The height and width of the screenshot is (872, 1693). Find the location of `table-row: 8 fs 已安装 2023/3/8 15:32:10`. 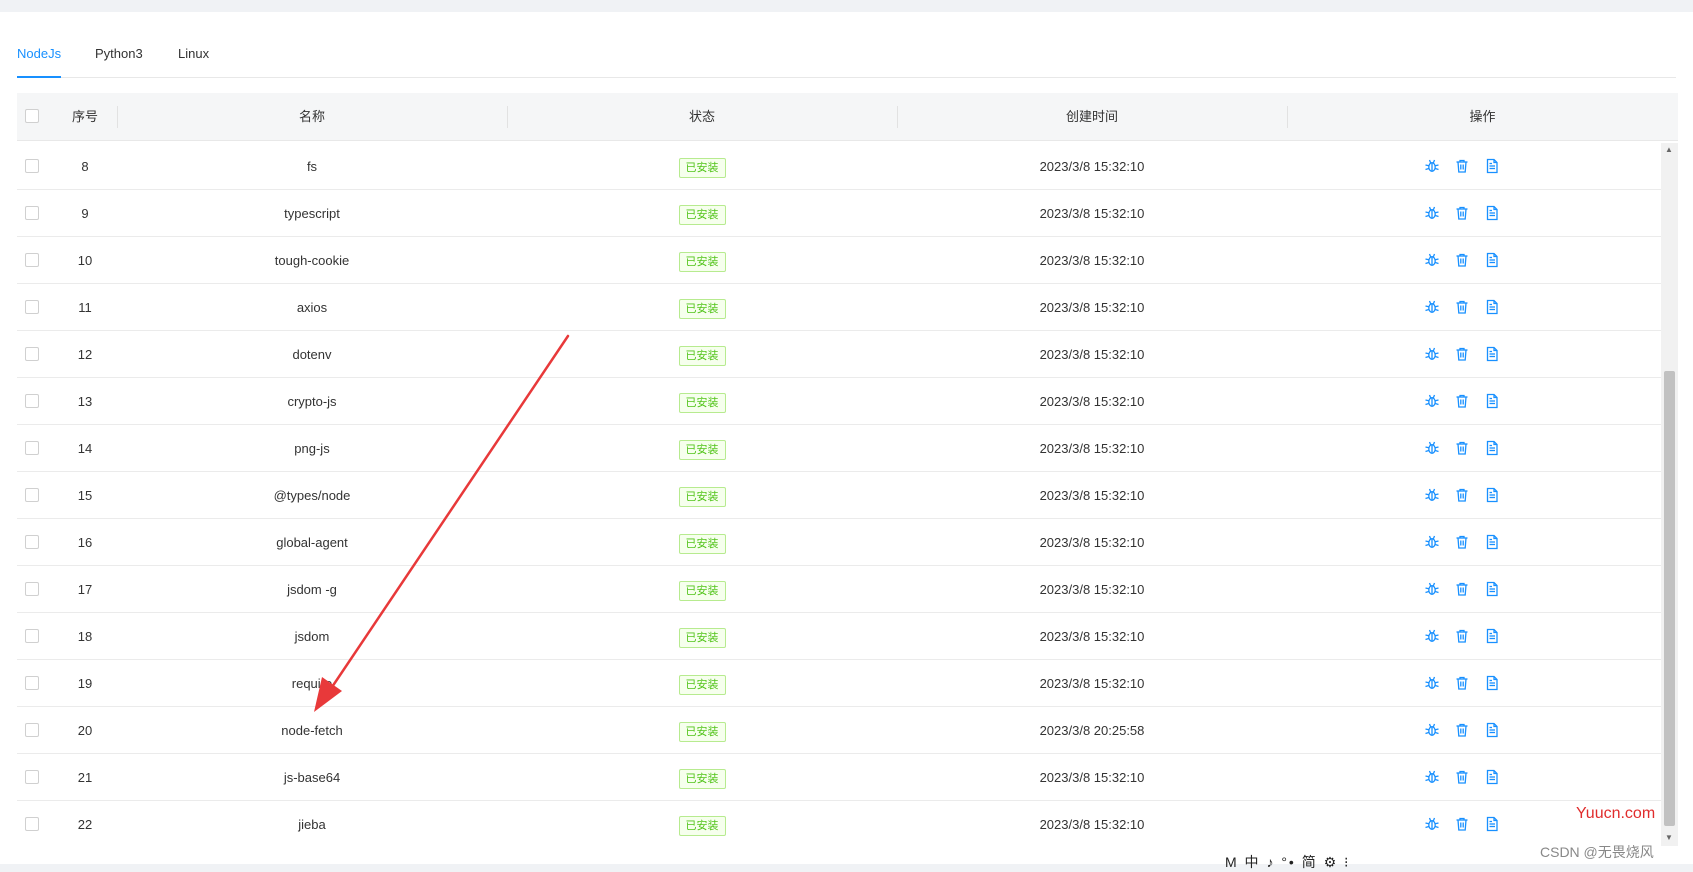

table-row: 8 fs 已安装 2023/3/8 15:32:10 is located at coordinates (839, 166).